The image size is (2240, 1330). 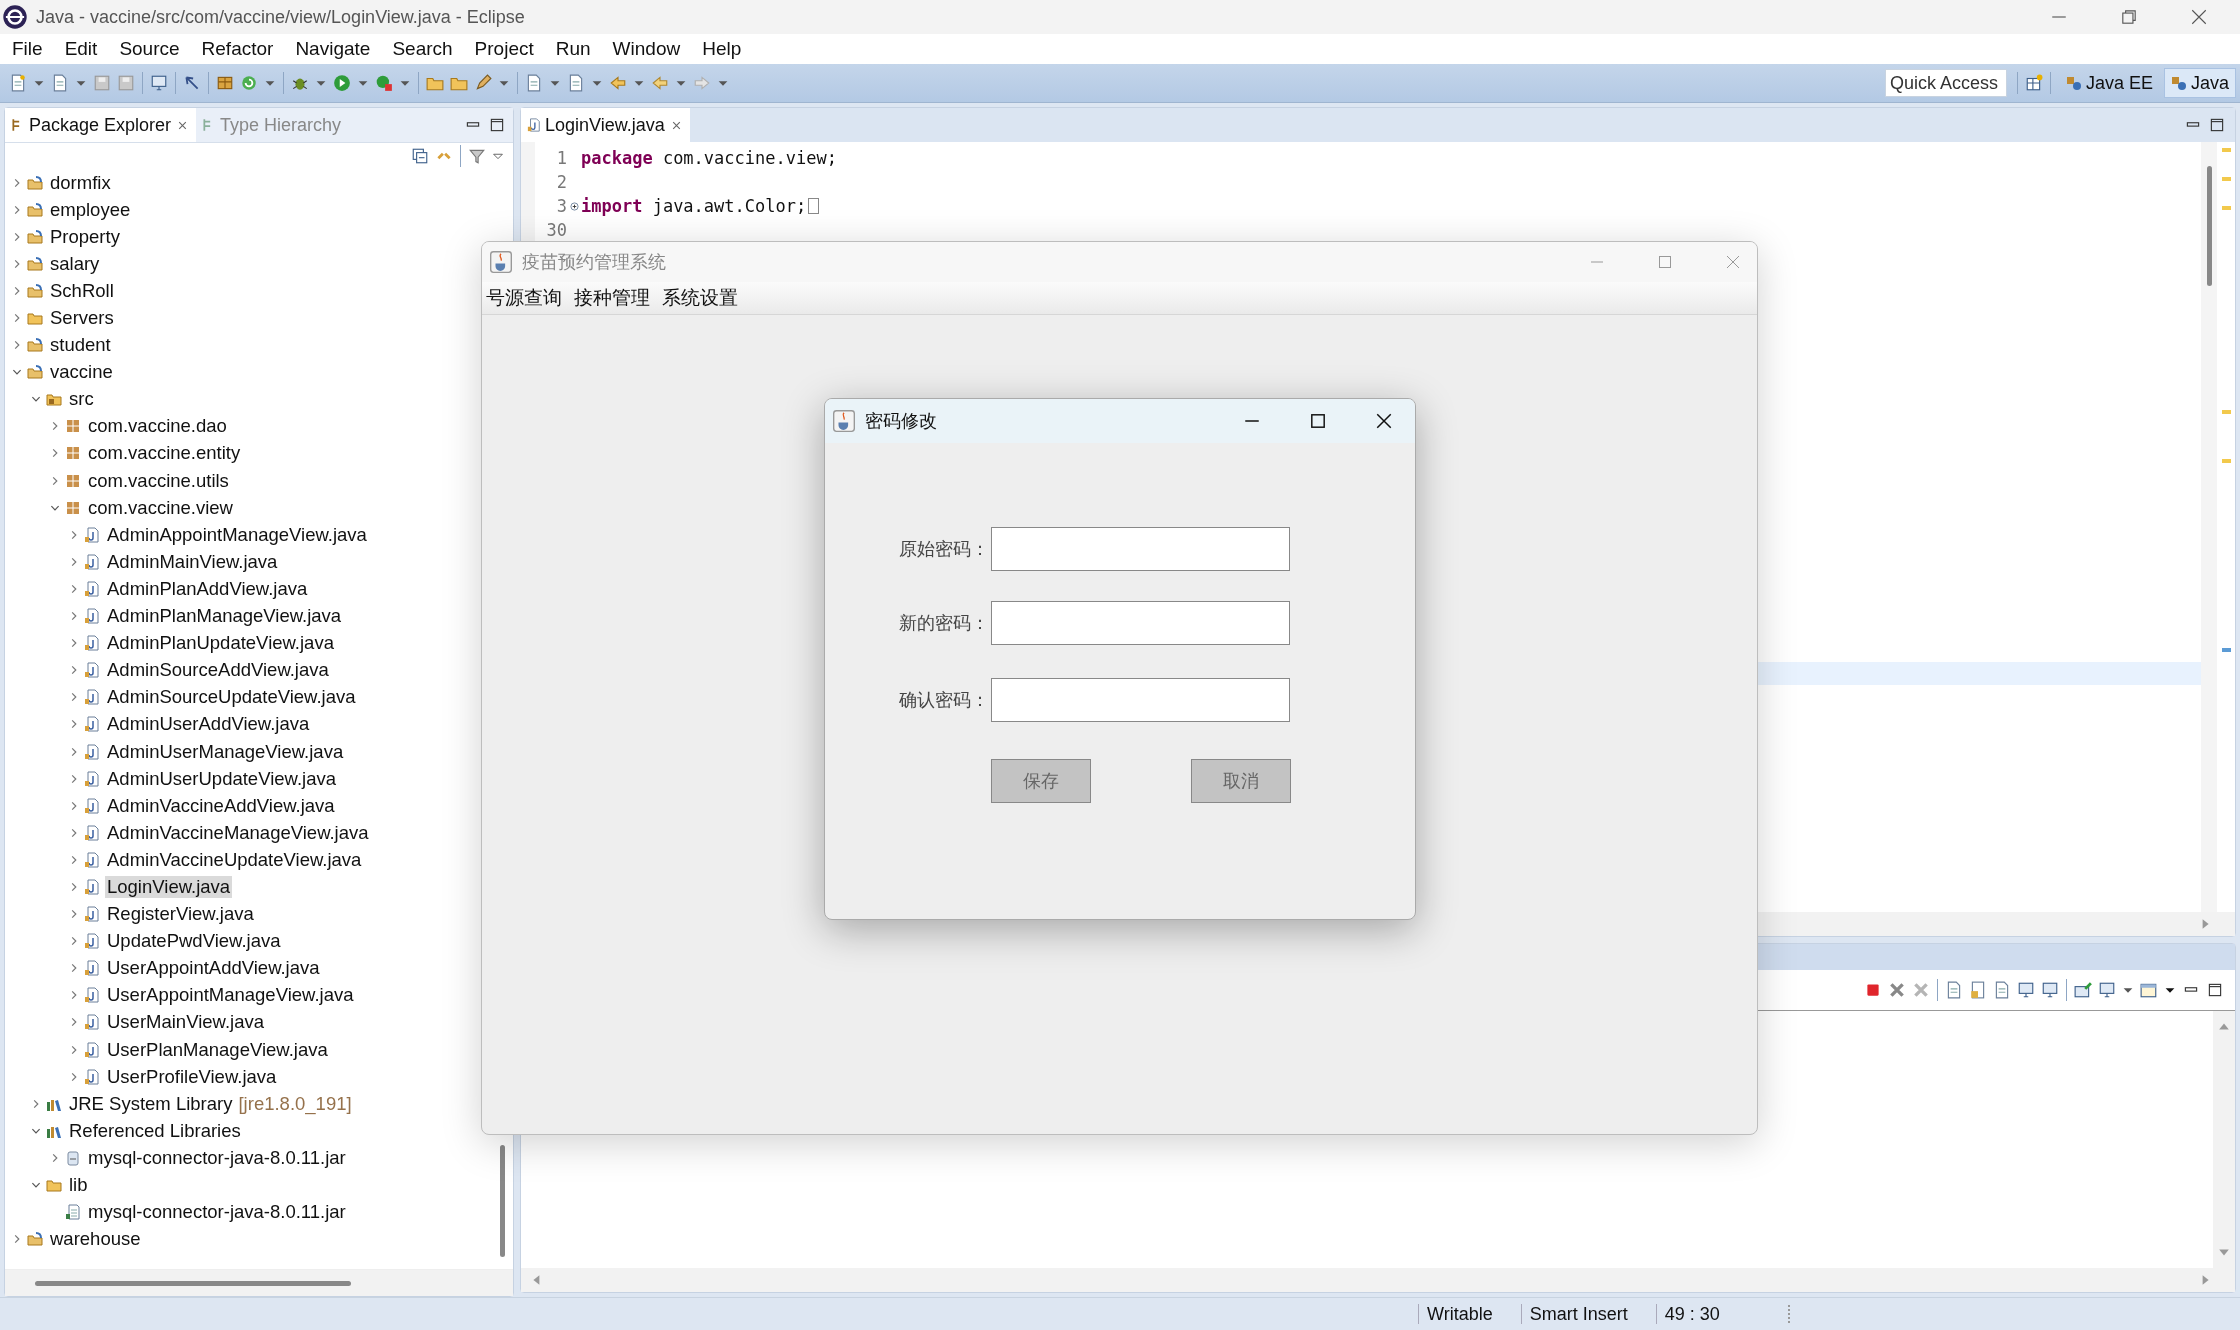 I want to click on perspective-button: Java EE, so click(x=2109, y=83).